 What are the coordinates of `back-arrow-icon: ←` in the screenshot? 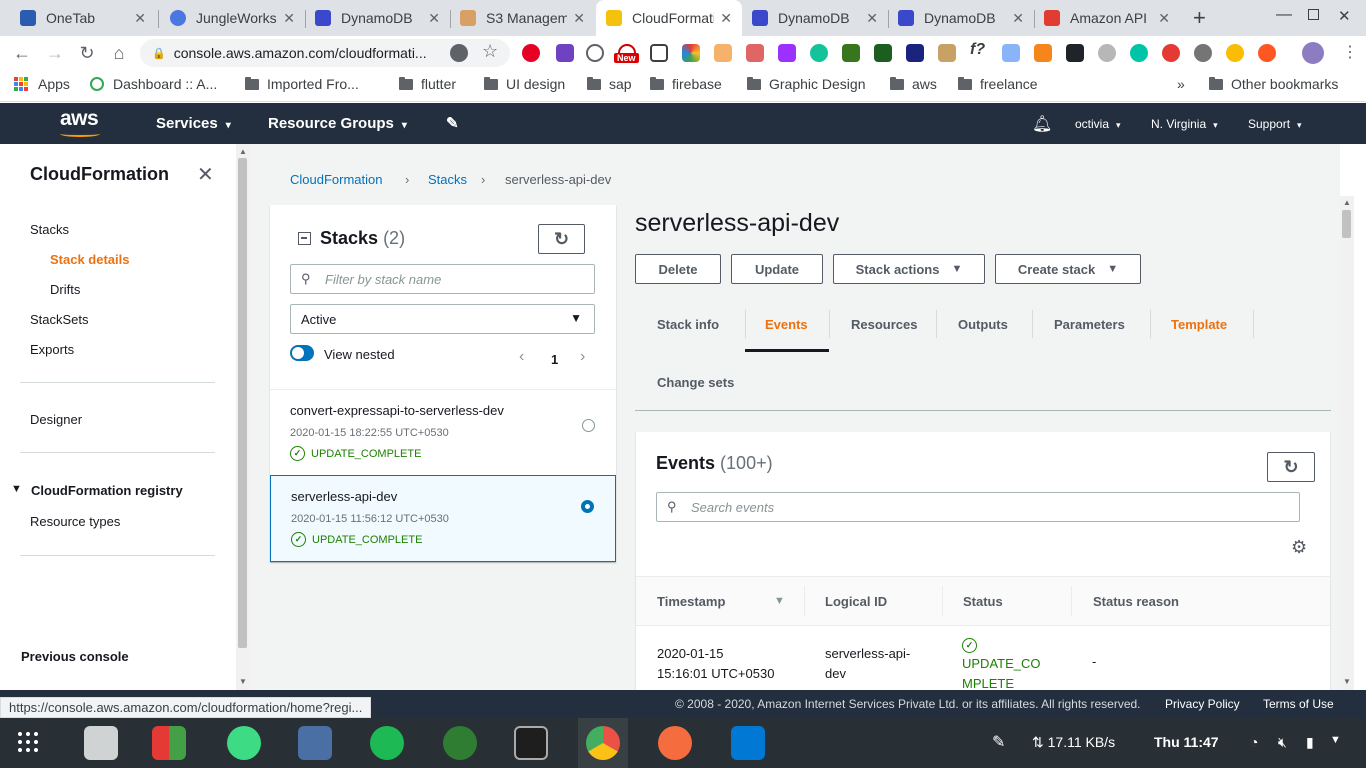 It's located at (22, 53).